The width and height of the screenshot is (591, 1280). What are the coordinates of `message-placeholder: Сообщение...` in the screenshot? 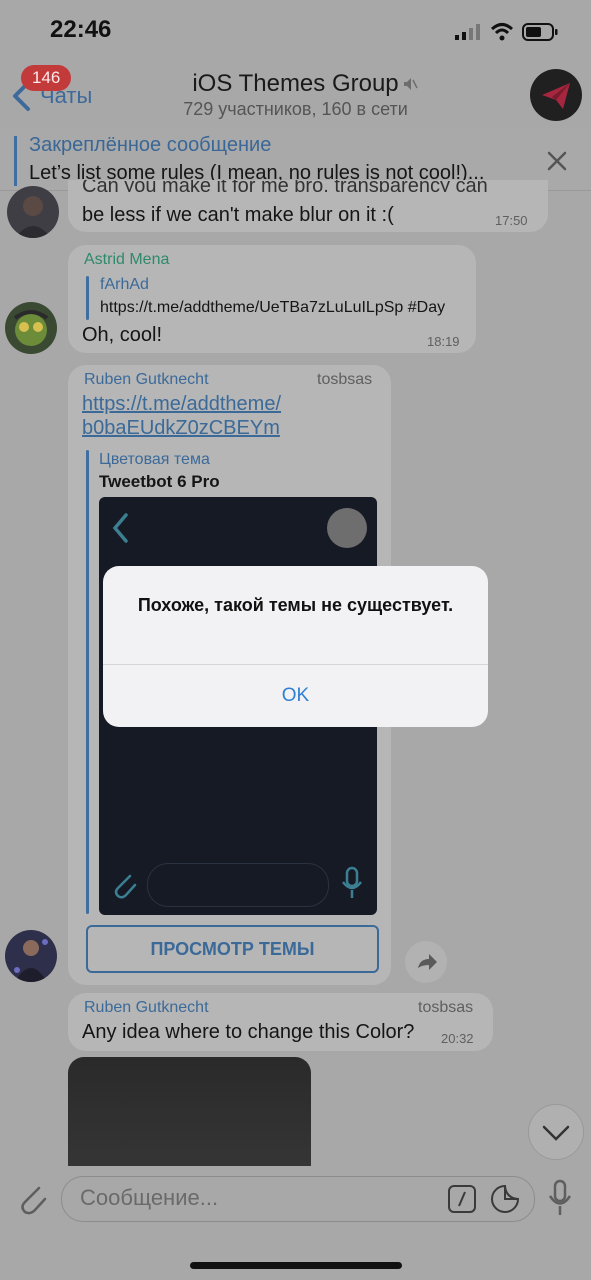 It's located at (149, 1197).